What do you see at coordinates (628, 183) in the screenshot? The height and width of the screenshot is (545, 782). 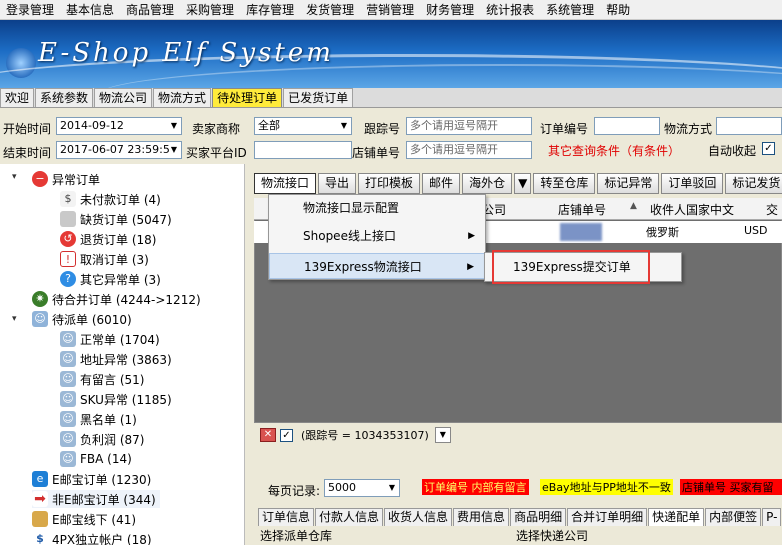 I see `mark-exception-button: 标记异常` at bounding box center [628, 183].